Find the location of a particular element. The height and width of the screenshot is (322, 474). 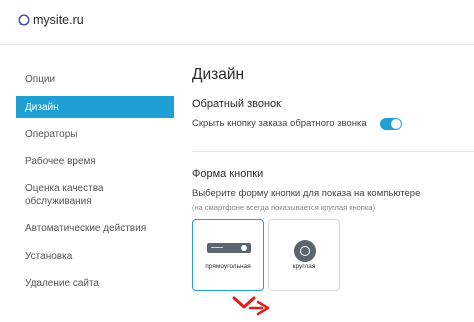

toggle-knob is located at coordinates (396, 124).